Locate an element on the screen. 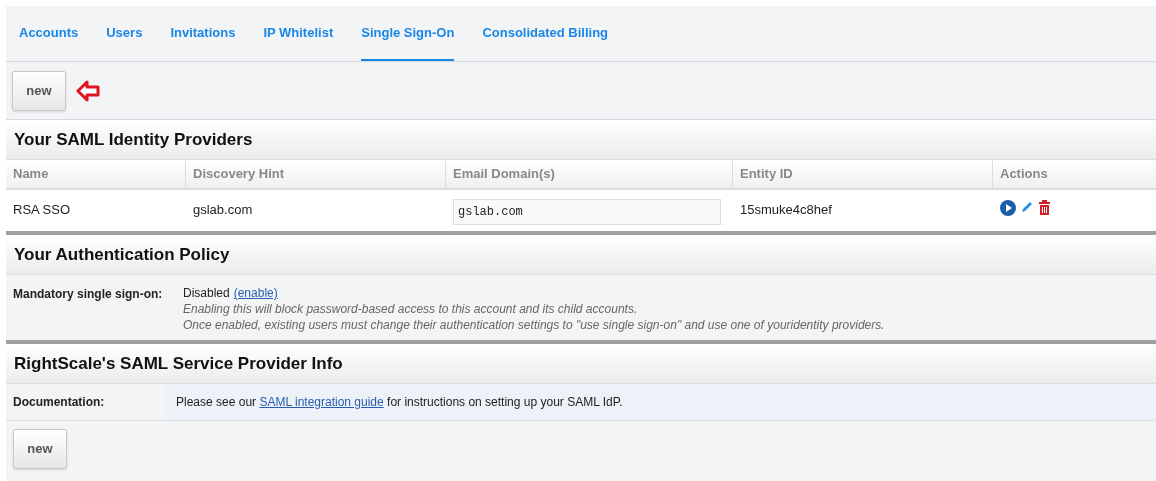  column-header: Email Domain(s) is located at coordinates (504, 174).